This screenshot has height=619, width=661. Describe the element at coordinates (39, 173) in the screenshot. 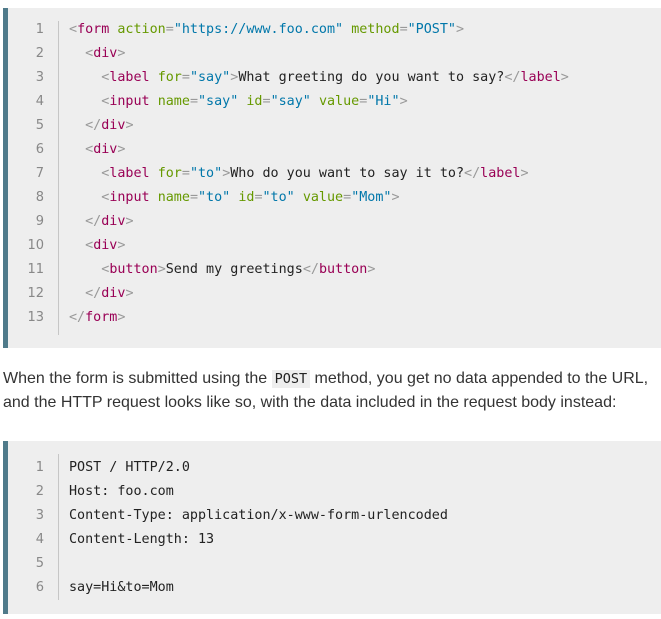

I see `line-number: 7` at that location.